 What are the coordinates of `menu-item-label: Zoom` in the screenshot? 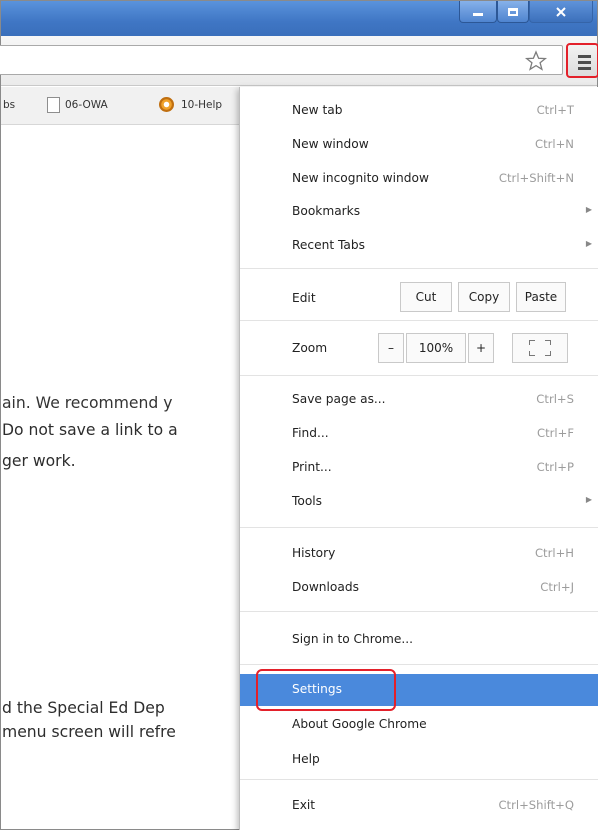 It's located at (310, 348).